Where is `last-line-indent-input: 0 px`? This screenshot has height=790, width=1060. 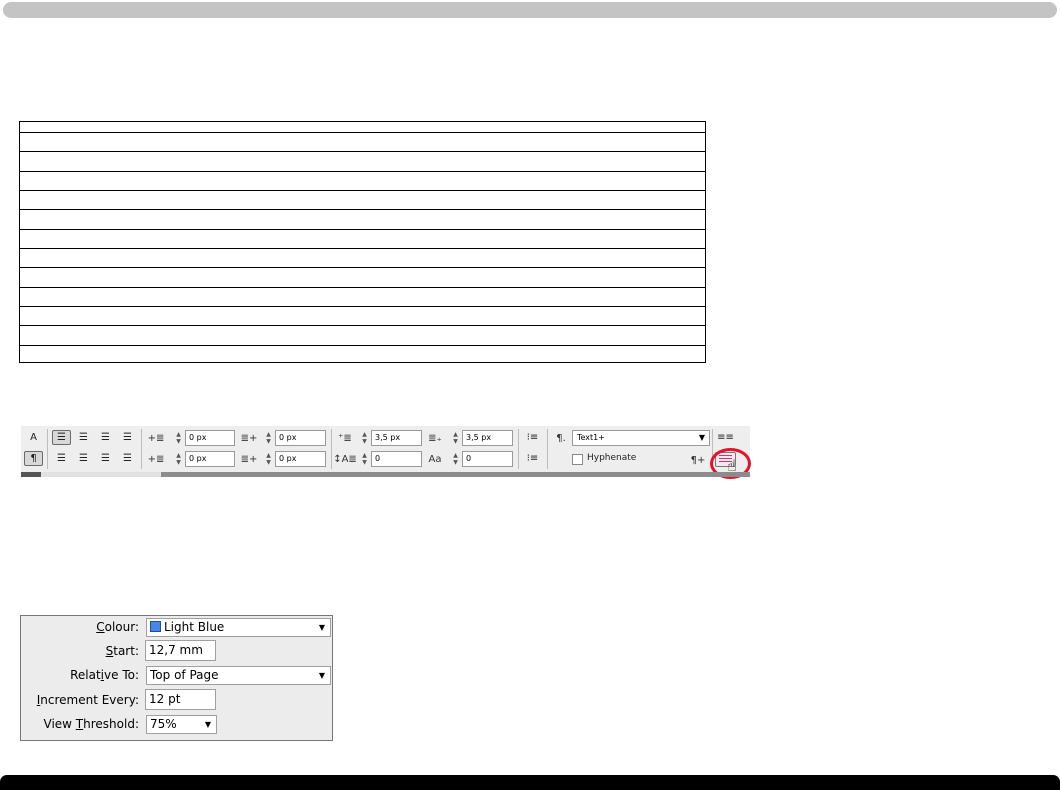
last-line-indent-input: 0 px is located at coordinates (300, 459).